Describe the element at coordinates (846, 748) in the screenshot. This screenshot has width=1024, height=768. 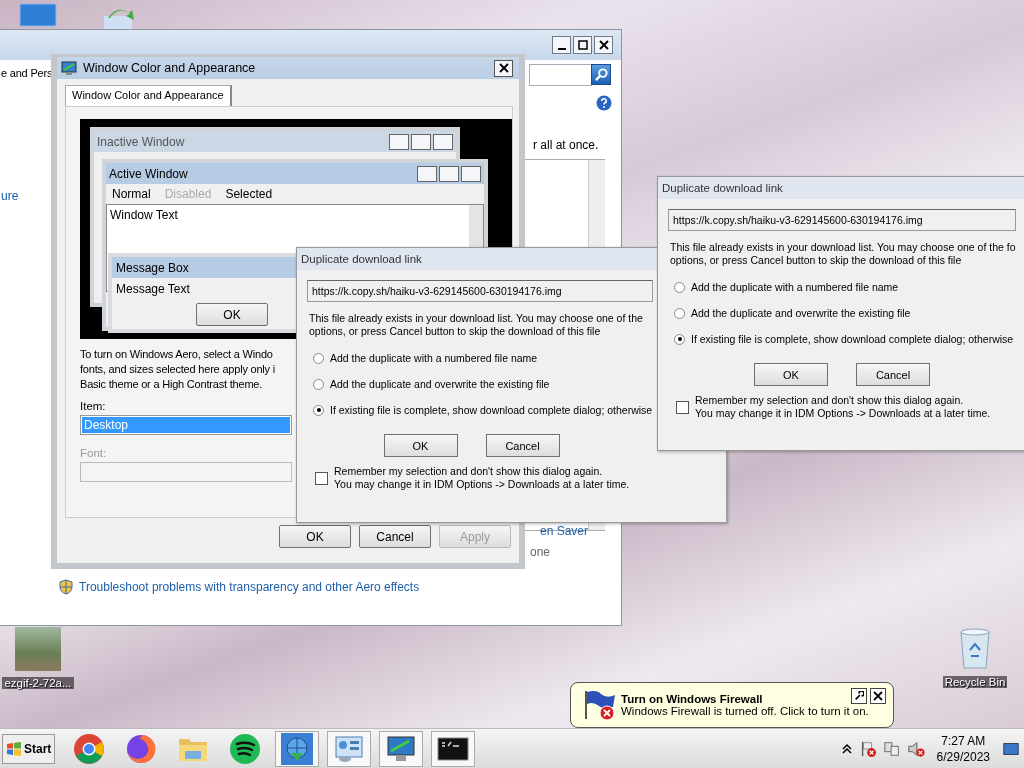
I see `chevron-up-icon` at that location.